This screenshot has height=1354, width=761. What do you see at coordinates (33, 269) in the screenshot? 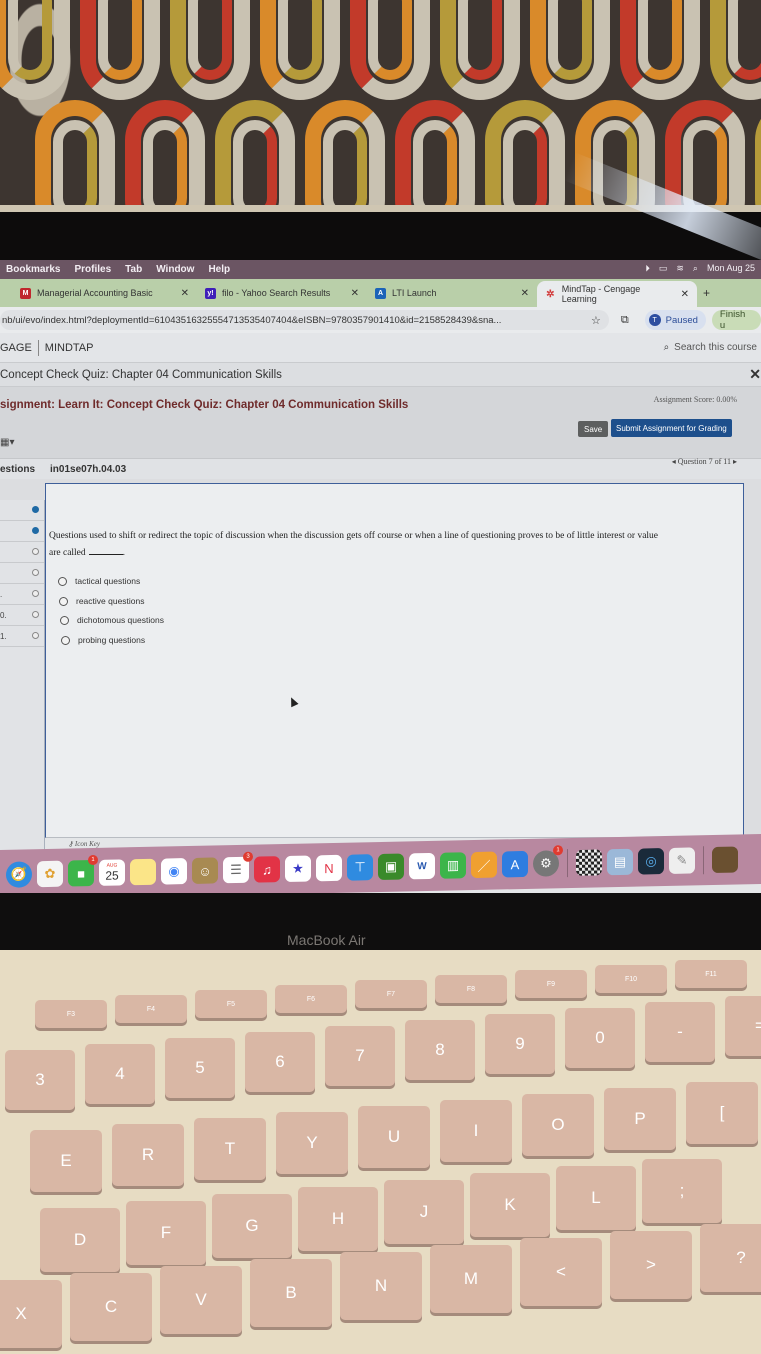
I see `menu-bookmarks: Bookmarks` at bounding box center [33, 269].